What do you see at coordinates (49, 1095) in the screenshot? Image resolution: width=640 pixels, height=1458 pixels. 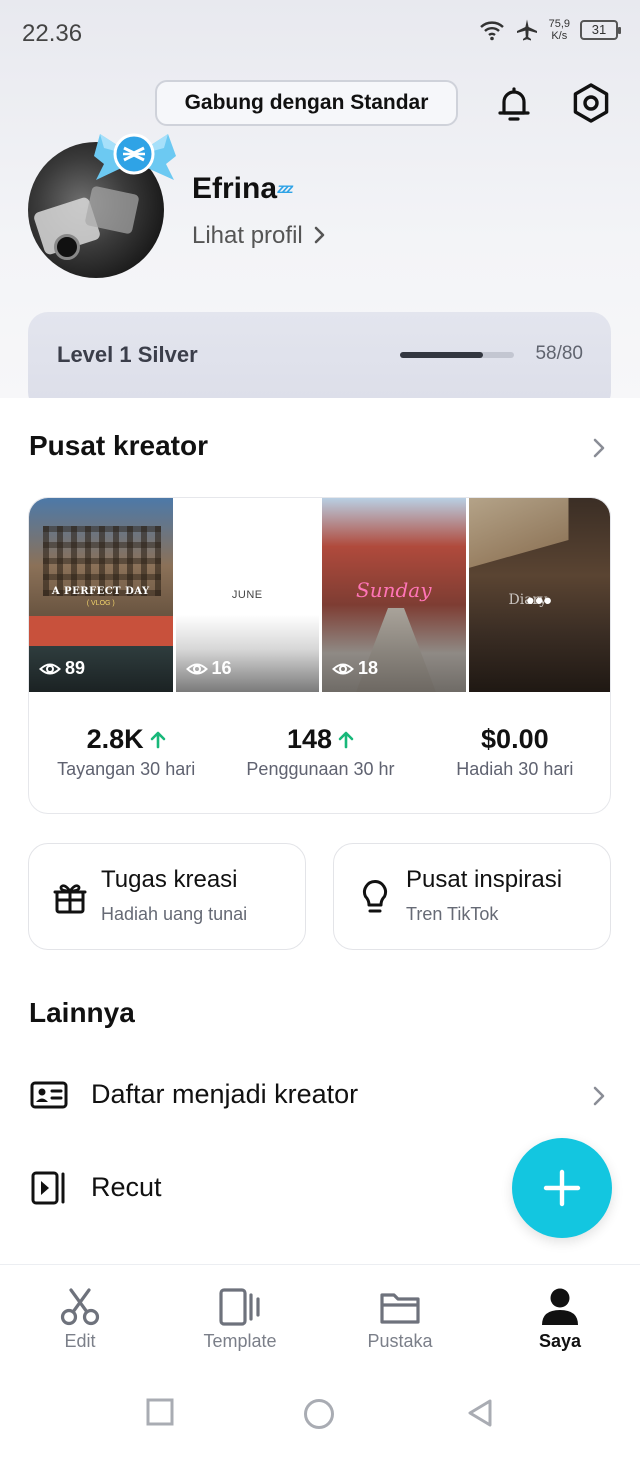 I see `id-card-icon` at bounding box center [49, 1095].